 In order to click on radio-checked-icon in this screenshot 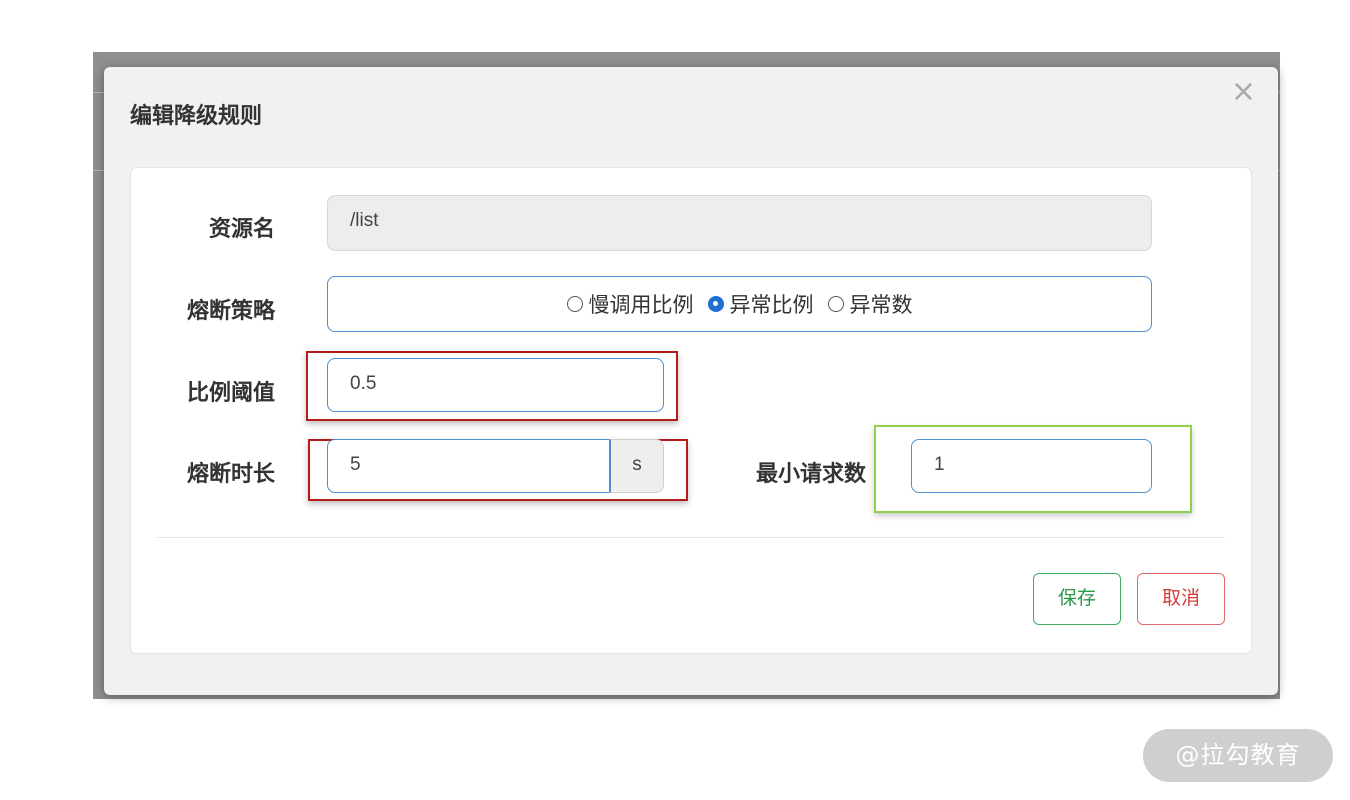, I will do `click(715, 304)`.